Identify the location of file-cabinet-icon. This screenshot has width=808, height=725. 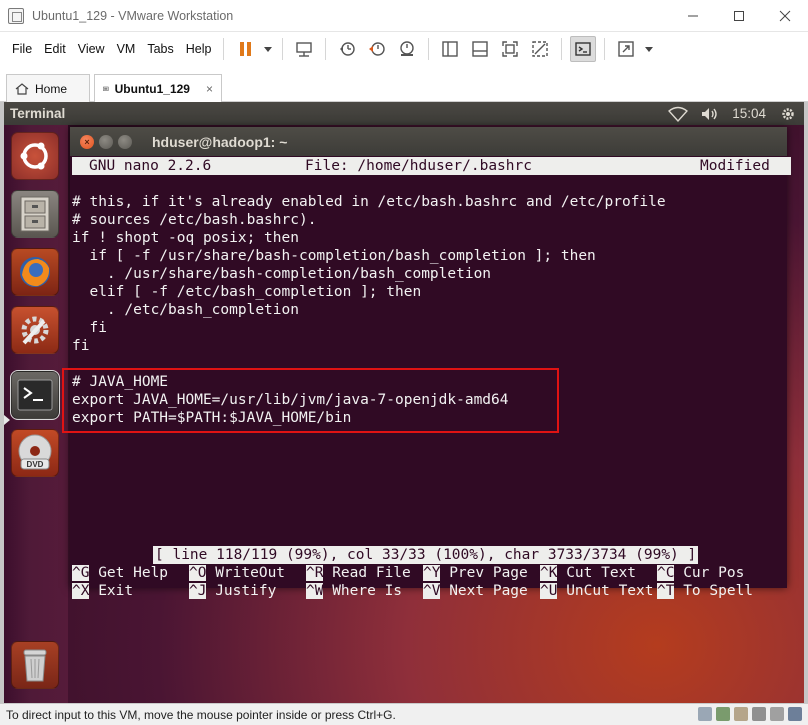
(35, 214).